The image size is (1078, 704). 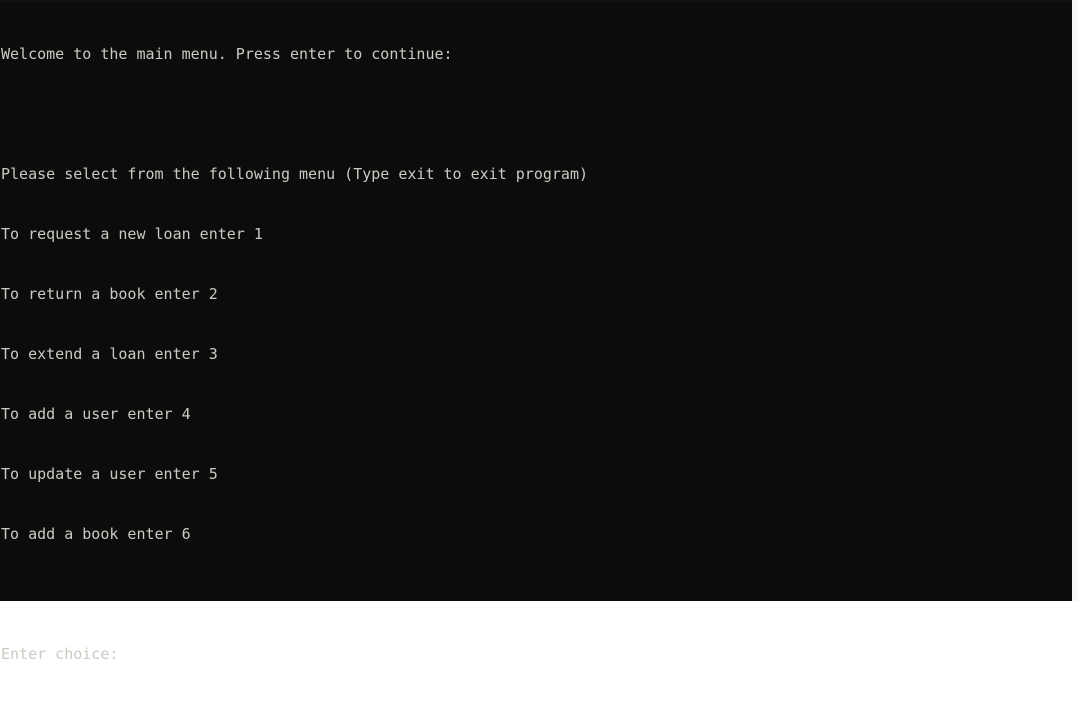 I want to click on menu-option-1: To request a new loan enter 1, so click(x=132, y=234).